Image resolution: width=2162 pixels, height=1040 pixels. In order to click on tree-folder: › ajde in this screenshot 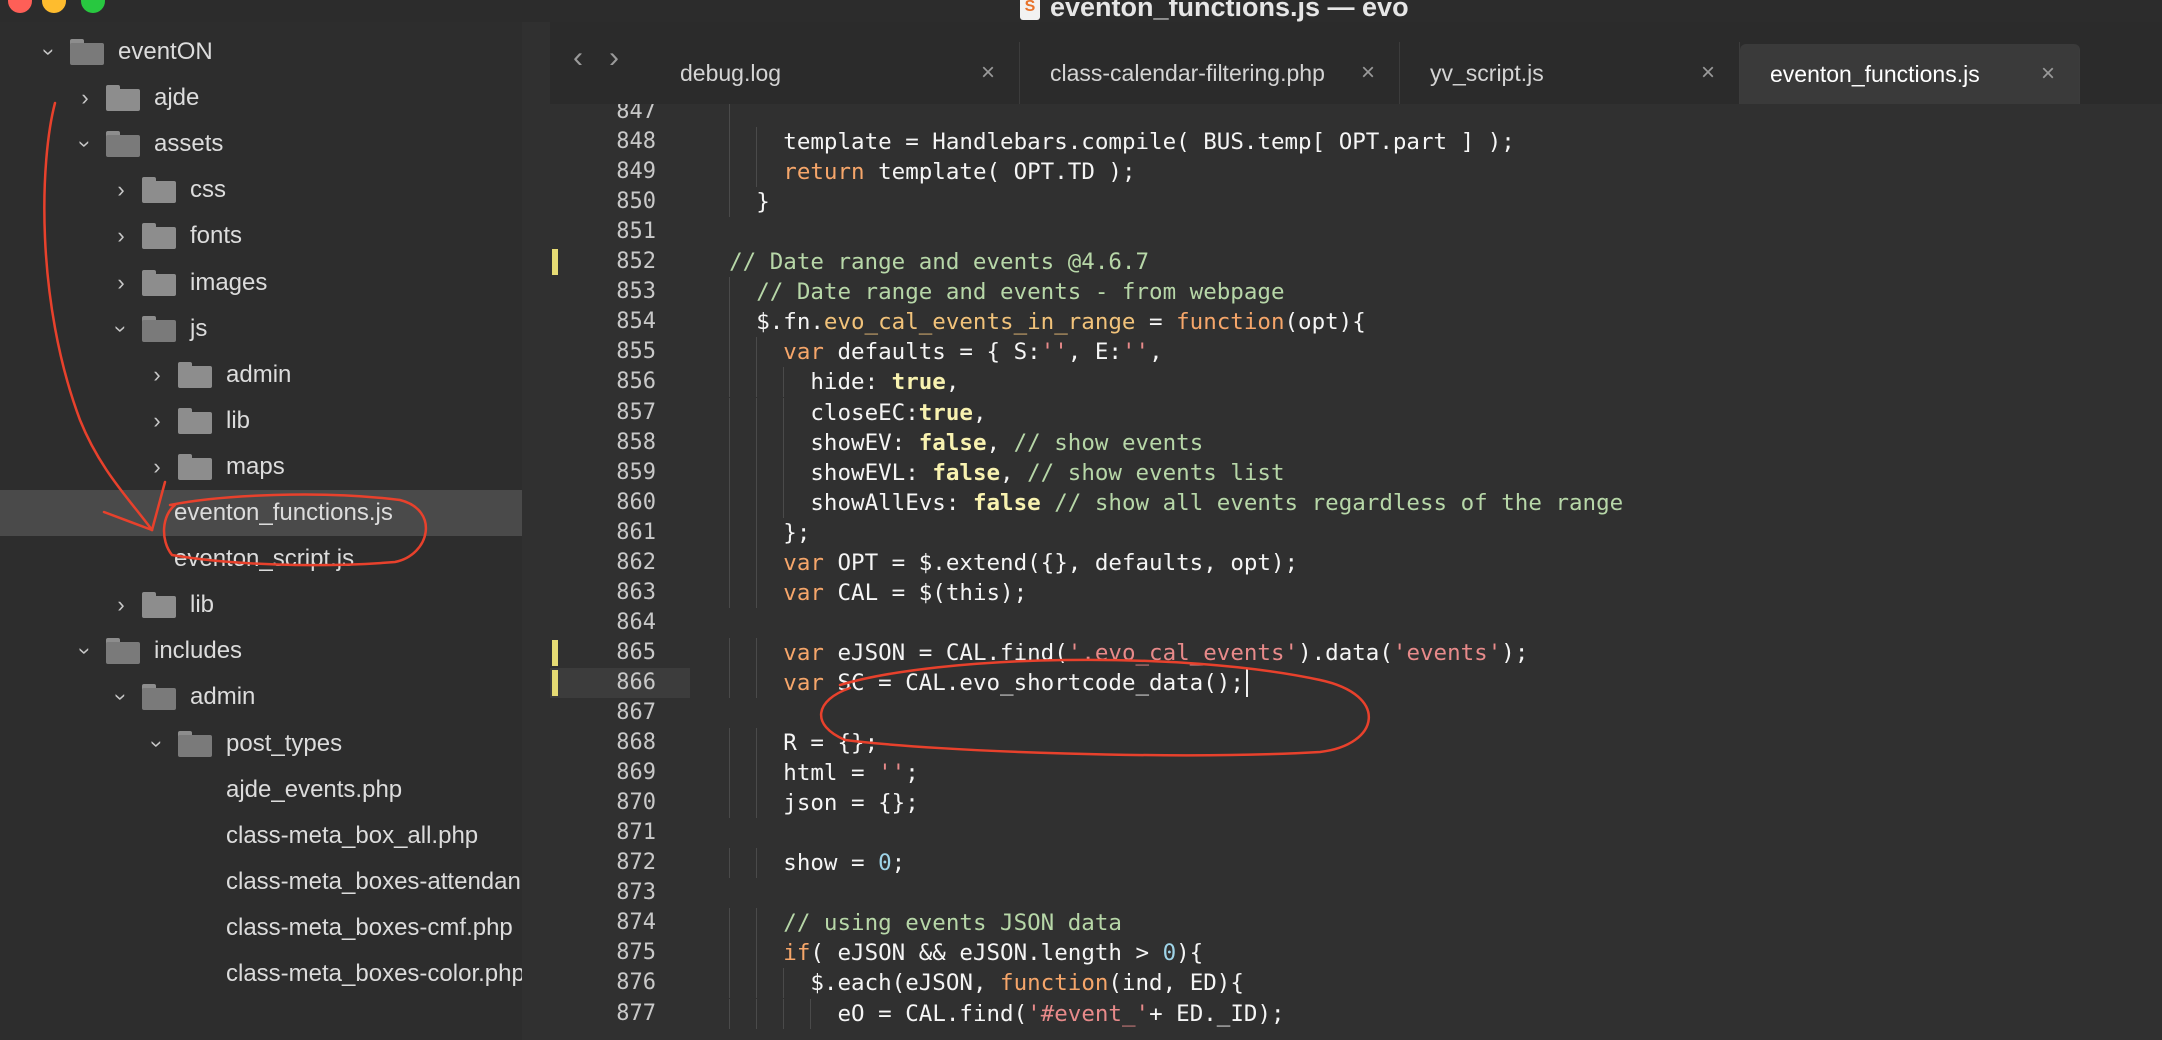, I will do `click(261, 98)`.